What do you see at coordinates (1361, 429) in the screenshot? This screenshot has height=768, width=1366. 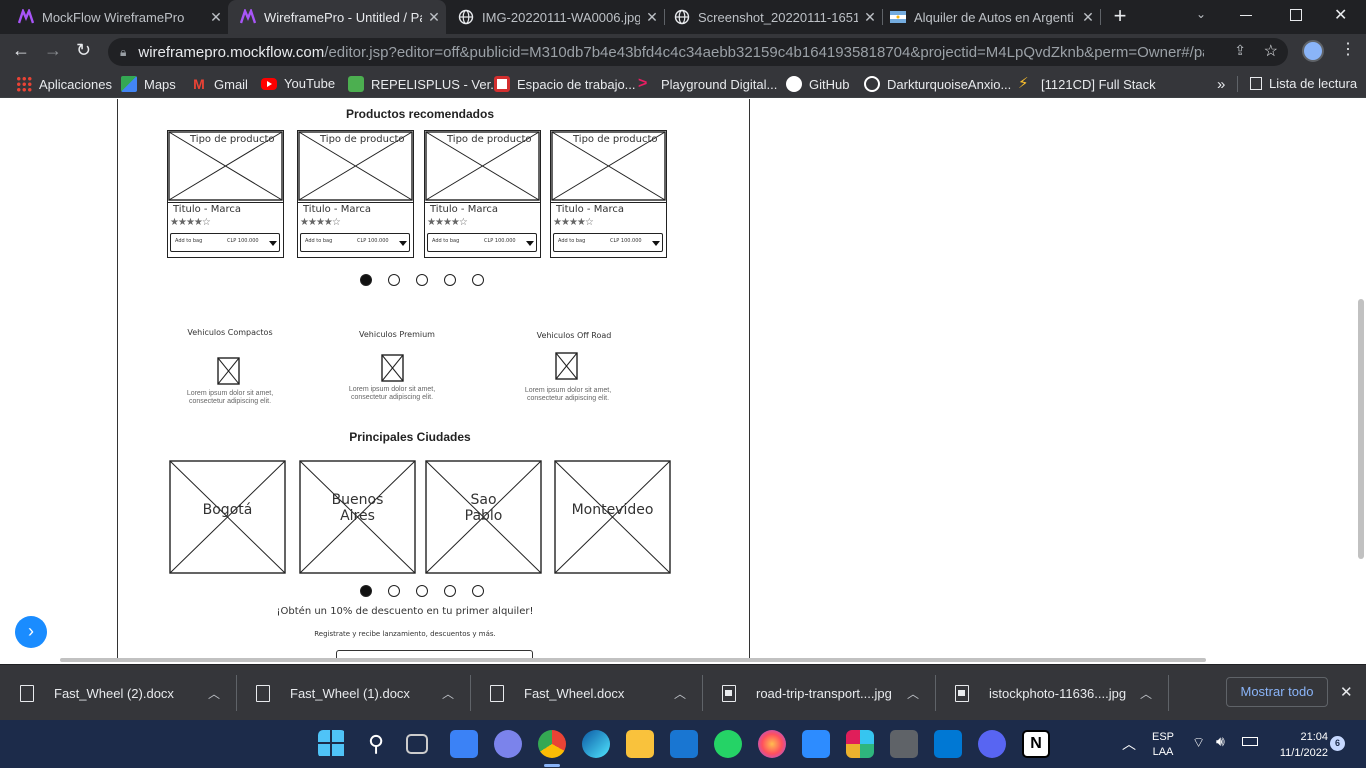 I see `vertical-scrollbar` at bounding box center [1361, 429].